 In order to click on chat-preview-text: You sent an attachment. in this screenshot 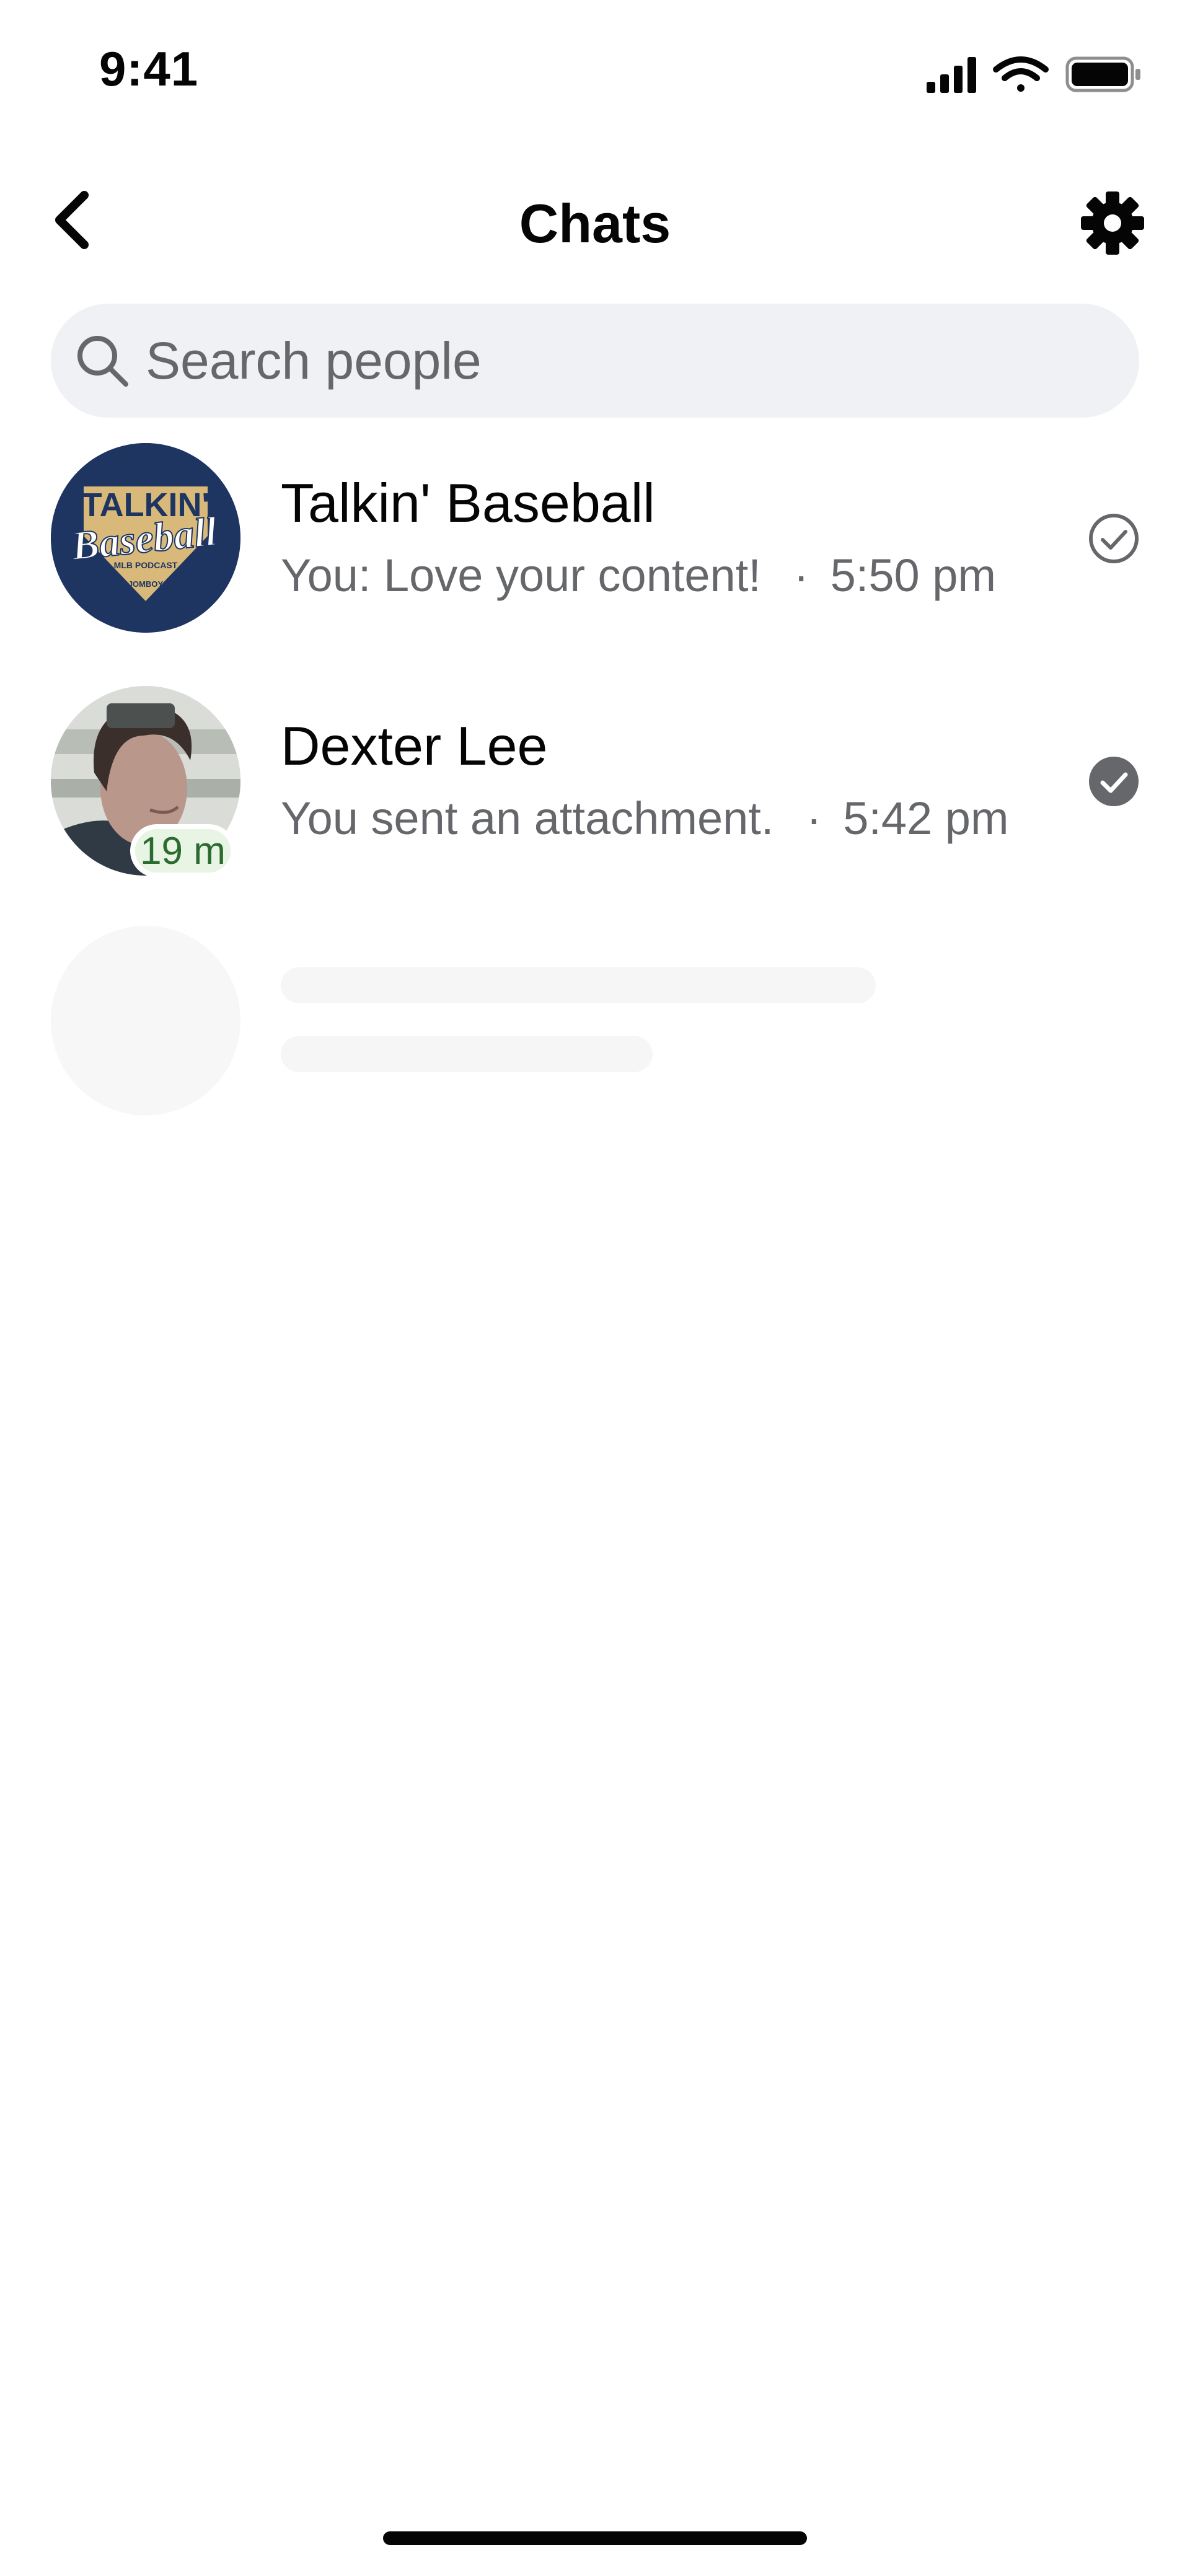, I will do `click(527, 818)`.